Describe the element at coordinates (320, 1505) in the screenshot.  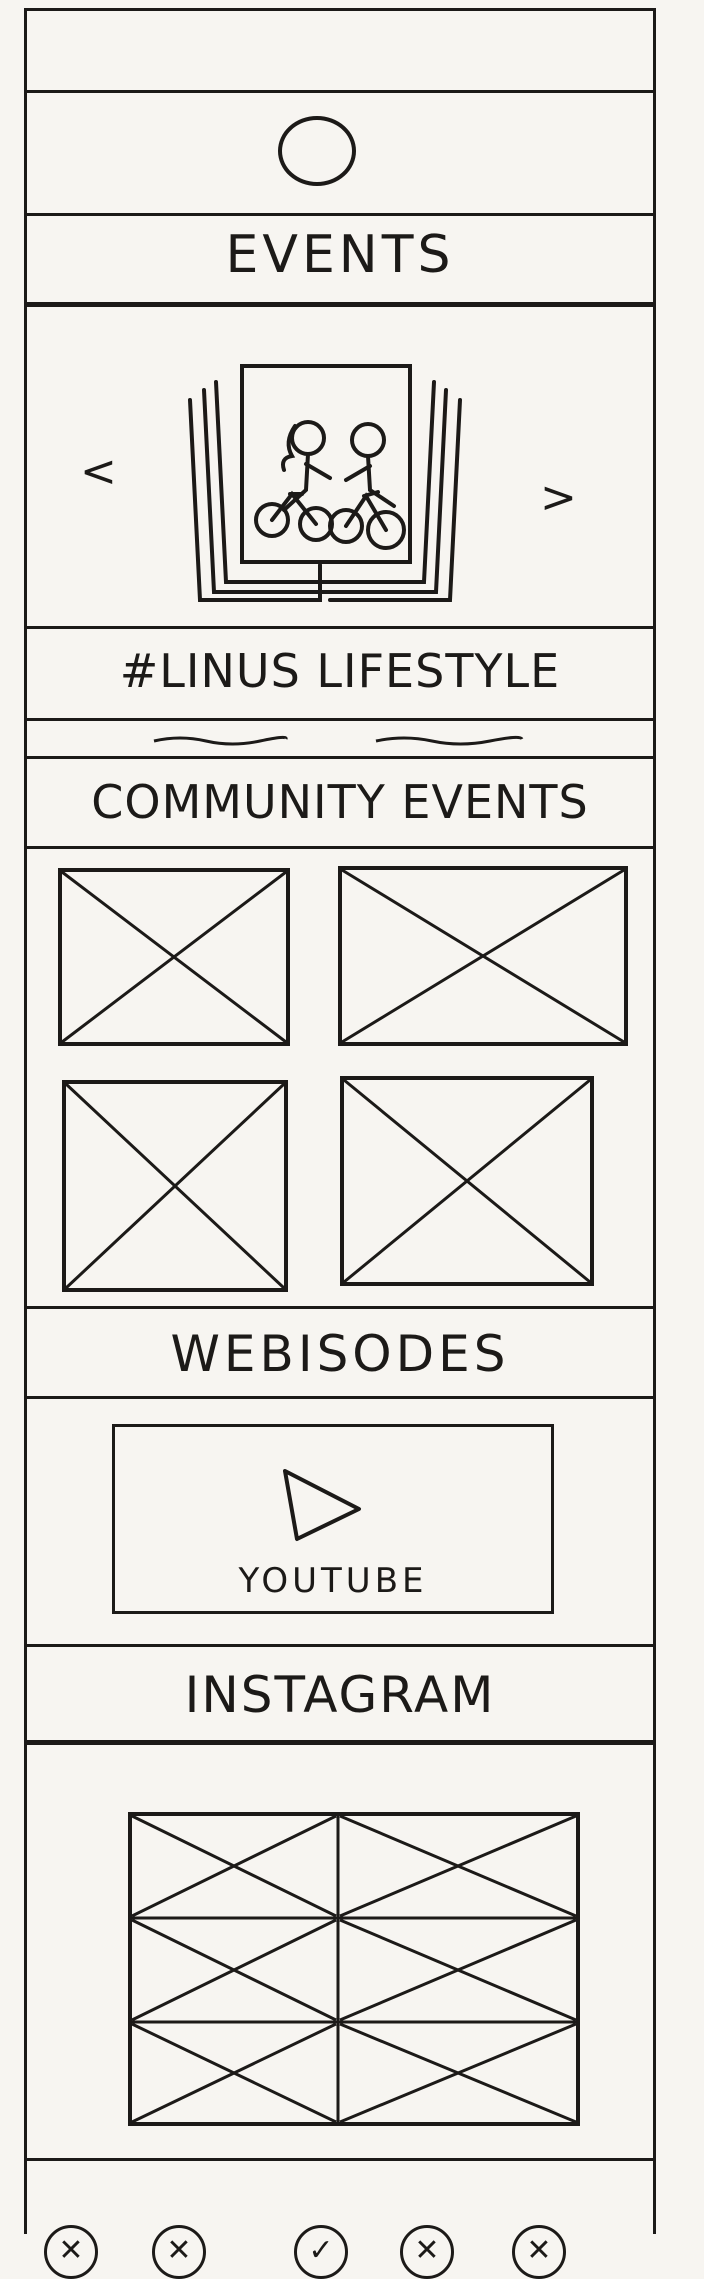
I see `play-icon` at that location.